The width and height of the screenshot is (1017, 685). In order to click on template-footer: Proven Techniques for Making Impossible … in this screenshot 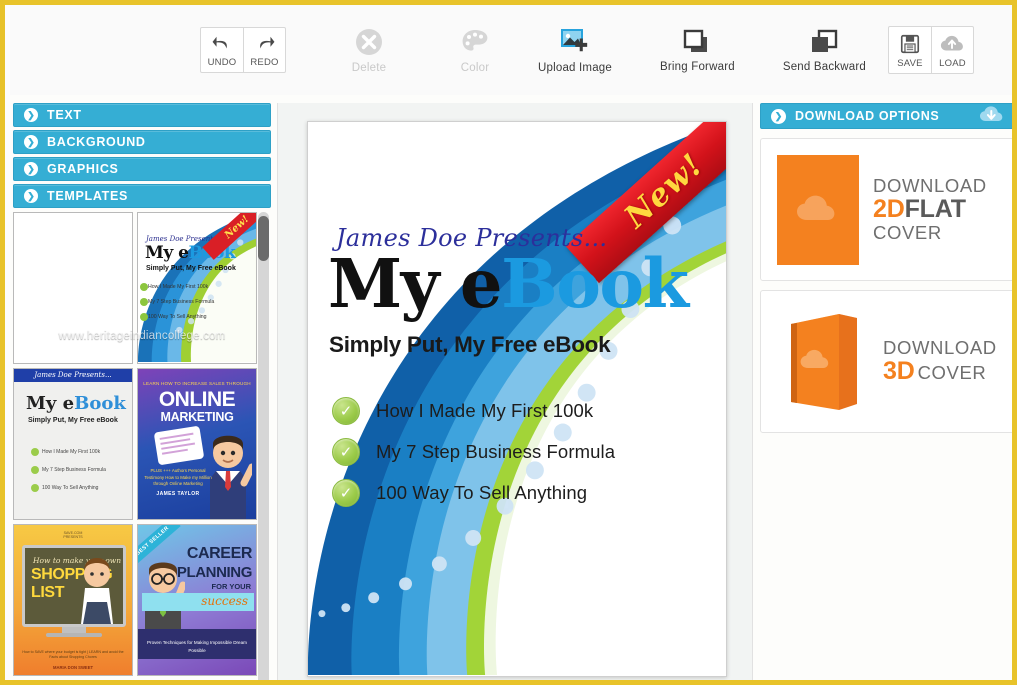, I will do `click(196, 647)`.